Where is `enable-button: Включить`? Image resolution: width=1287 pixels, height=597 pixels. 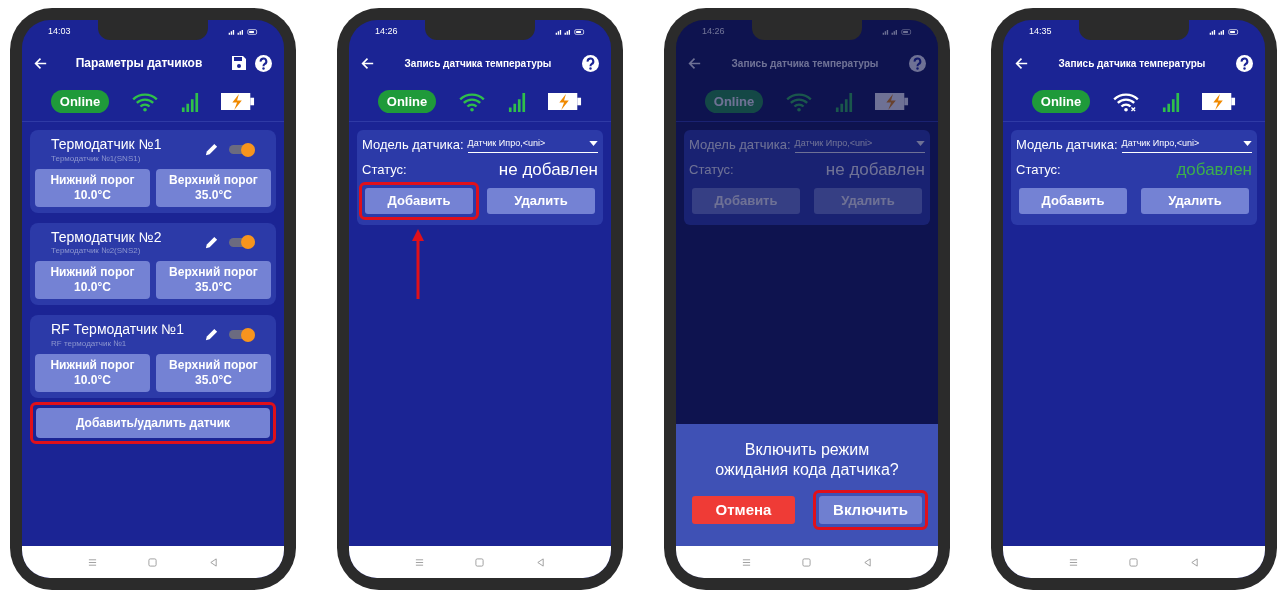 enable-button: Включить is located at coordinates (870, 509).